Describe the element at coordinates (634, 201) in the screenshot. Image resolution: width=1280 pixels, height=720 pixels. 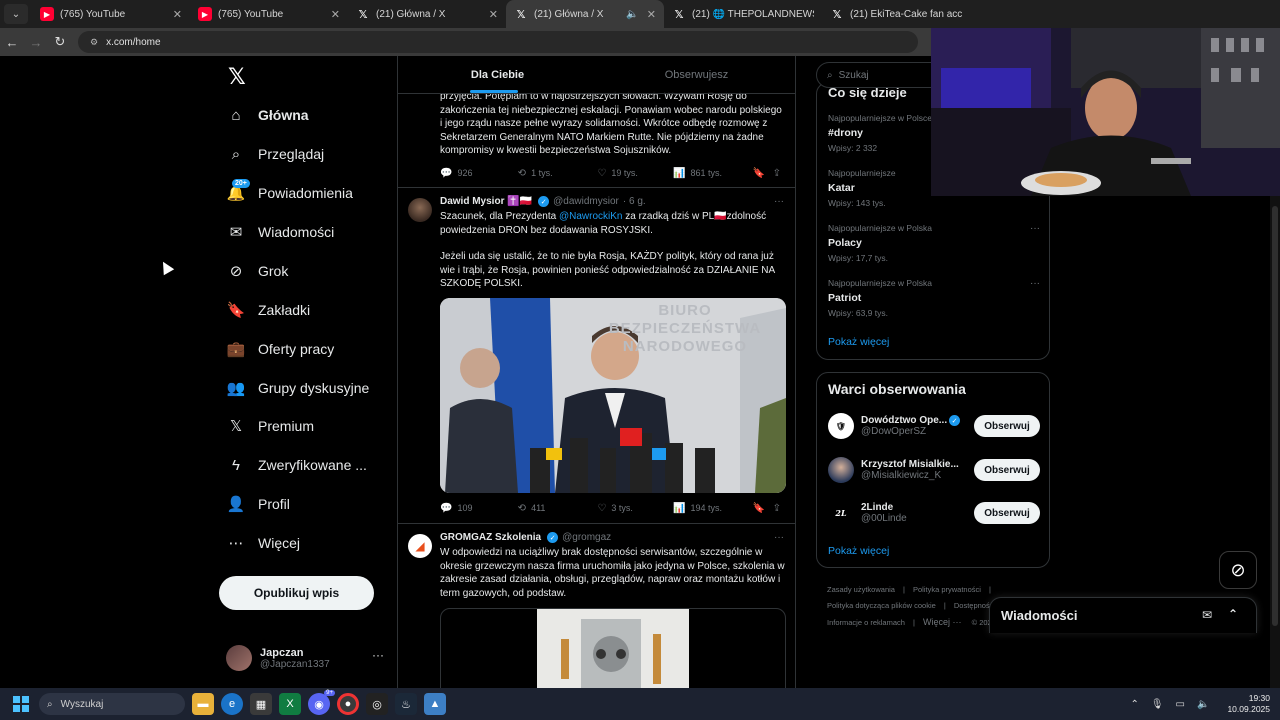
I see `tweet-time: · 6 g.` at that location.